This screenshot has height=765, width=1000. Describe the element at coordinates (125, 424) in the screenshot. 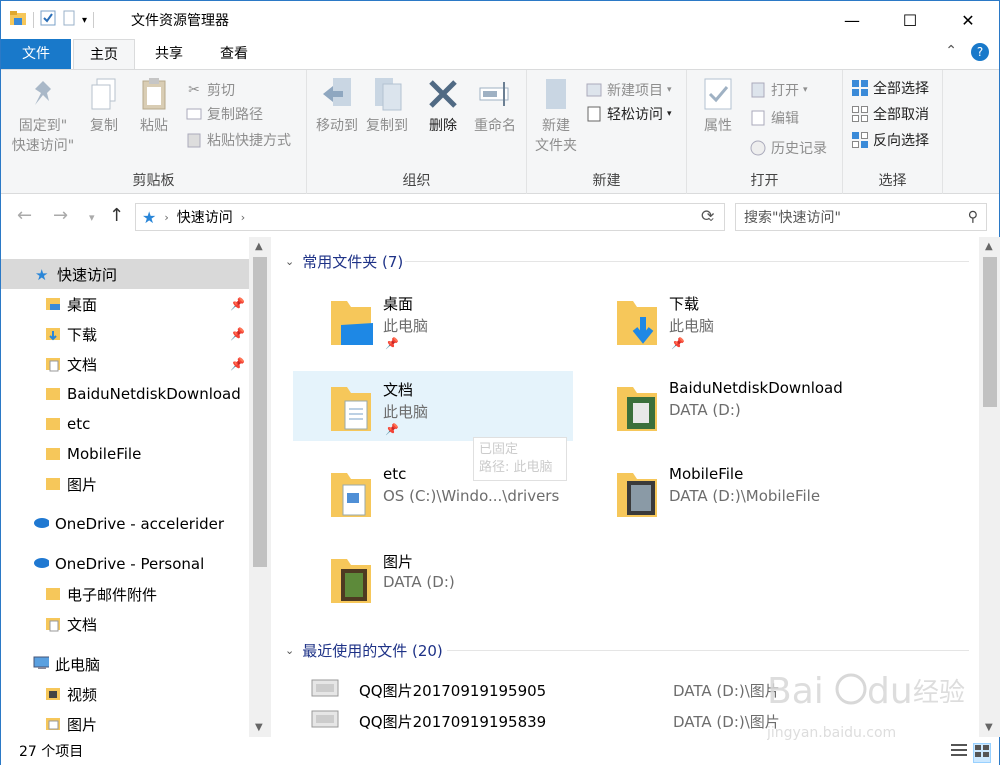

I see `sidebar-item-etc: etc` at that location.